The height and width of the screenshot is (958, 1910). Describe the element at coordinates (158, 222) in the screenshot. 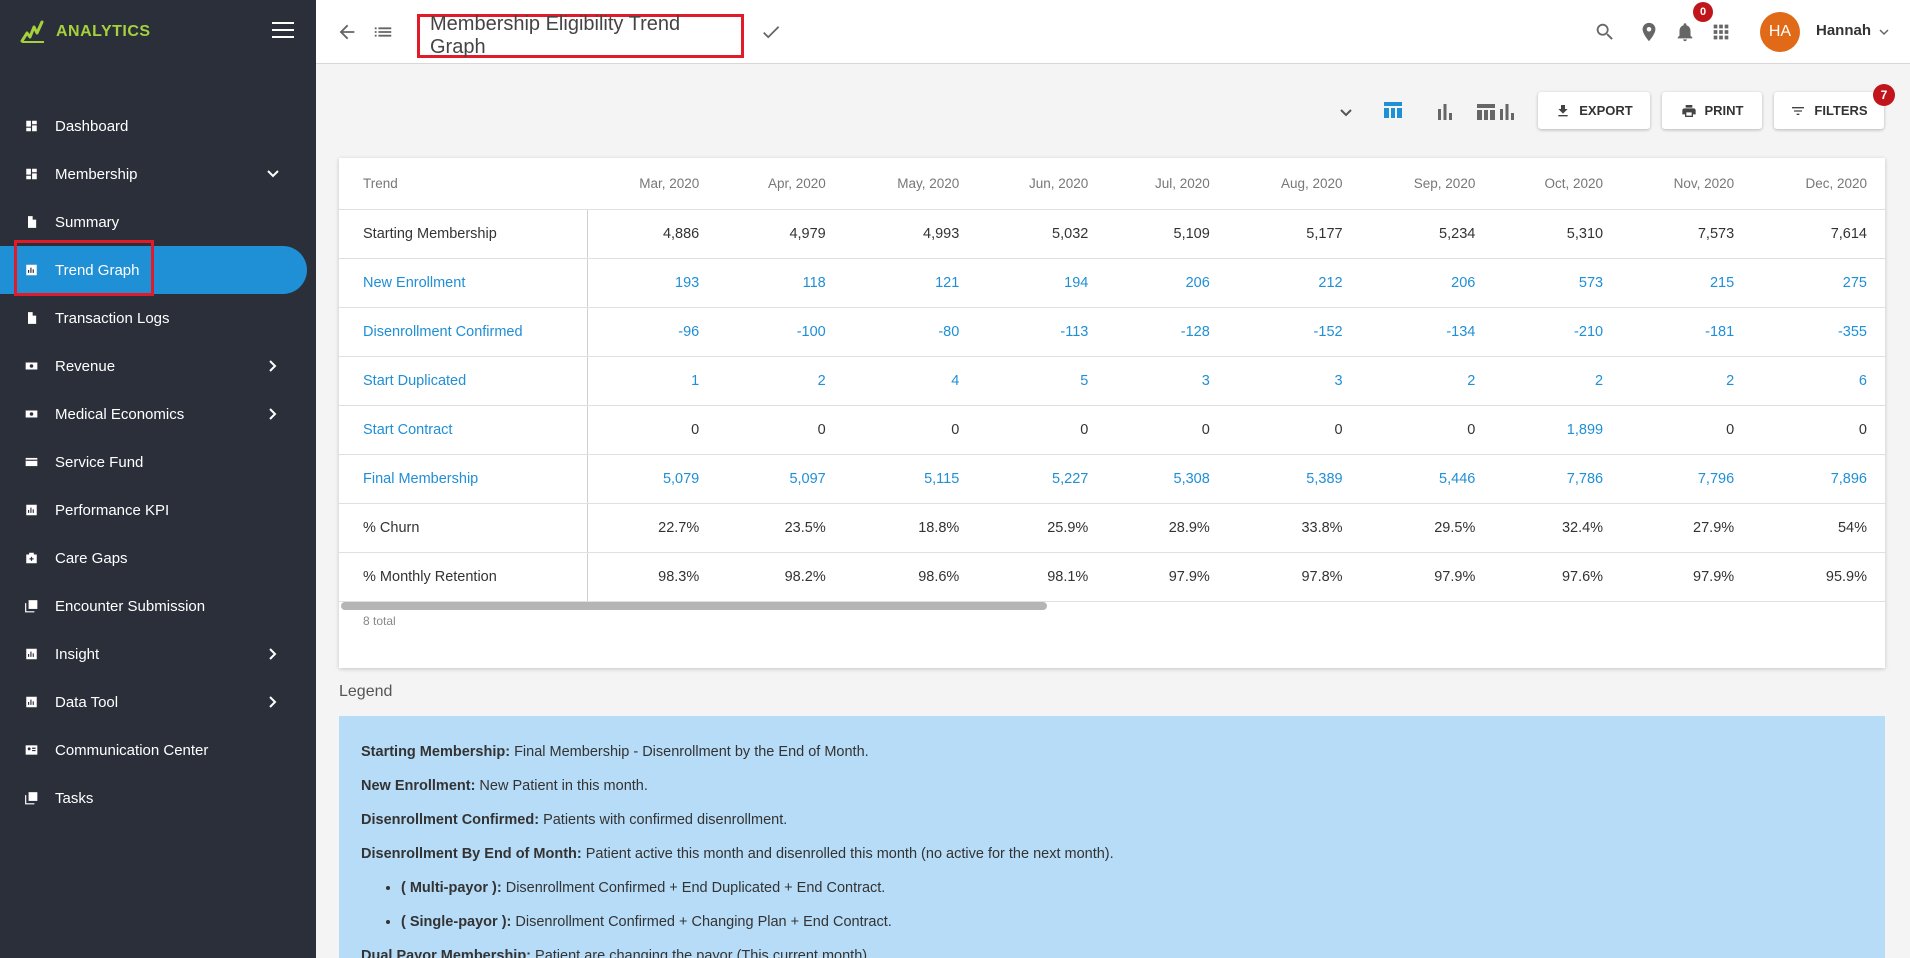

I see `sidebar-item-summary: Summary` at that location.